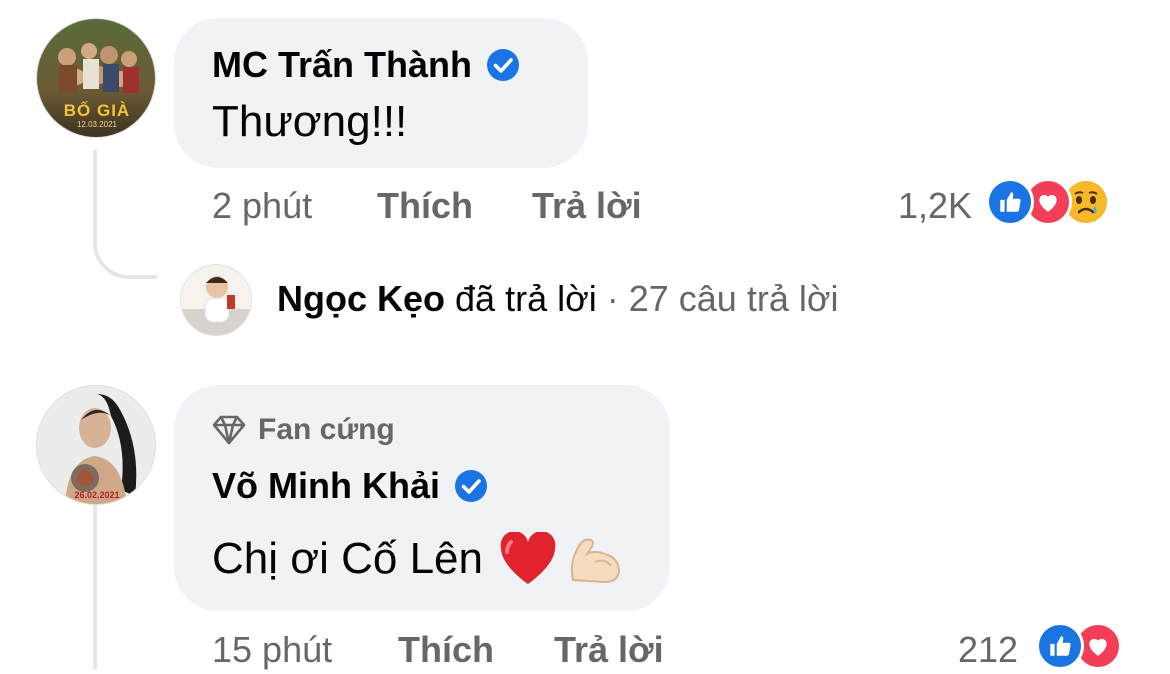 The image size is (1170, 674). What do you see at coordinates (342, 65) in the screenshot?
I see `author-name: MC Trấn Thành` at bounding box center [342, 65].